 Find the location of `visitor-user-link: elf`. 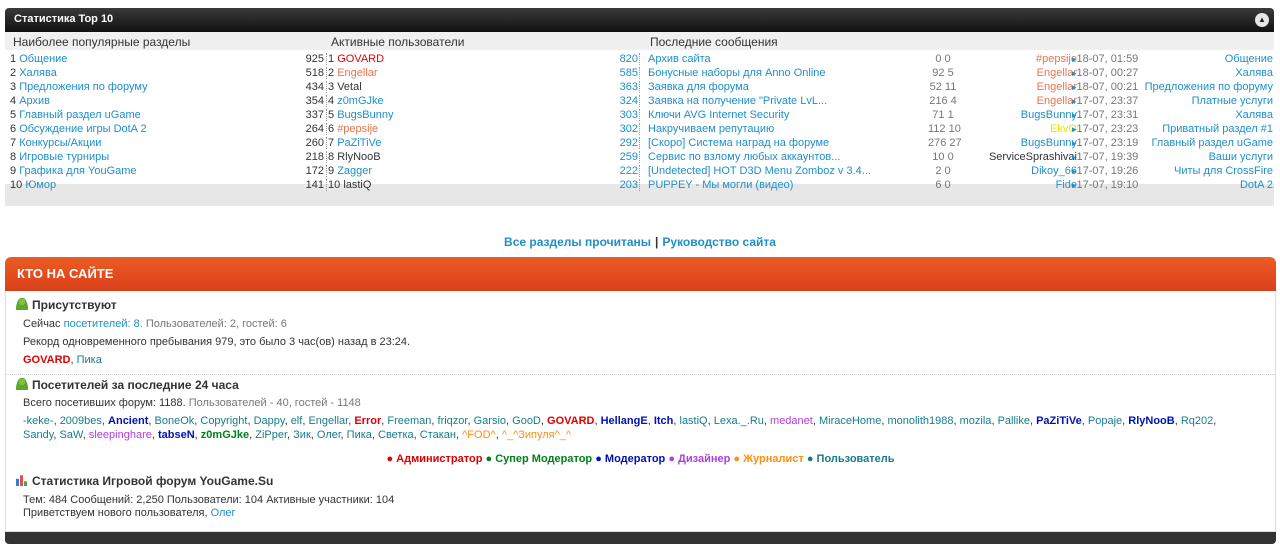

visitor-user-link: elf is located at coordinates (297, 421).